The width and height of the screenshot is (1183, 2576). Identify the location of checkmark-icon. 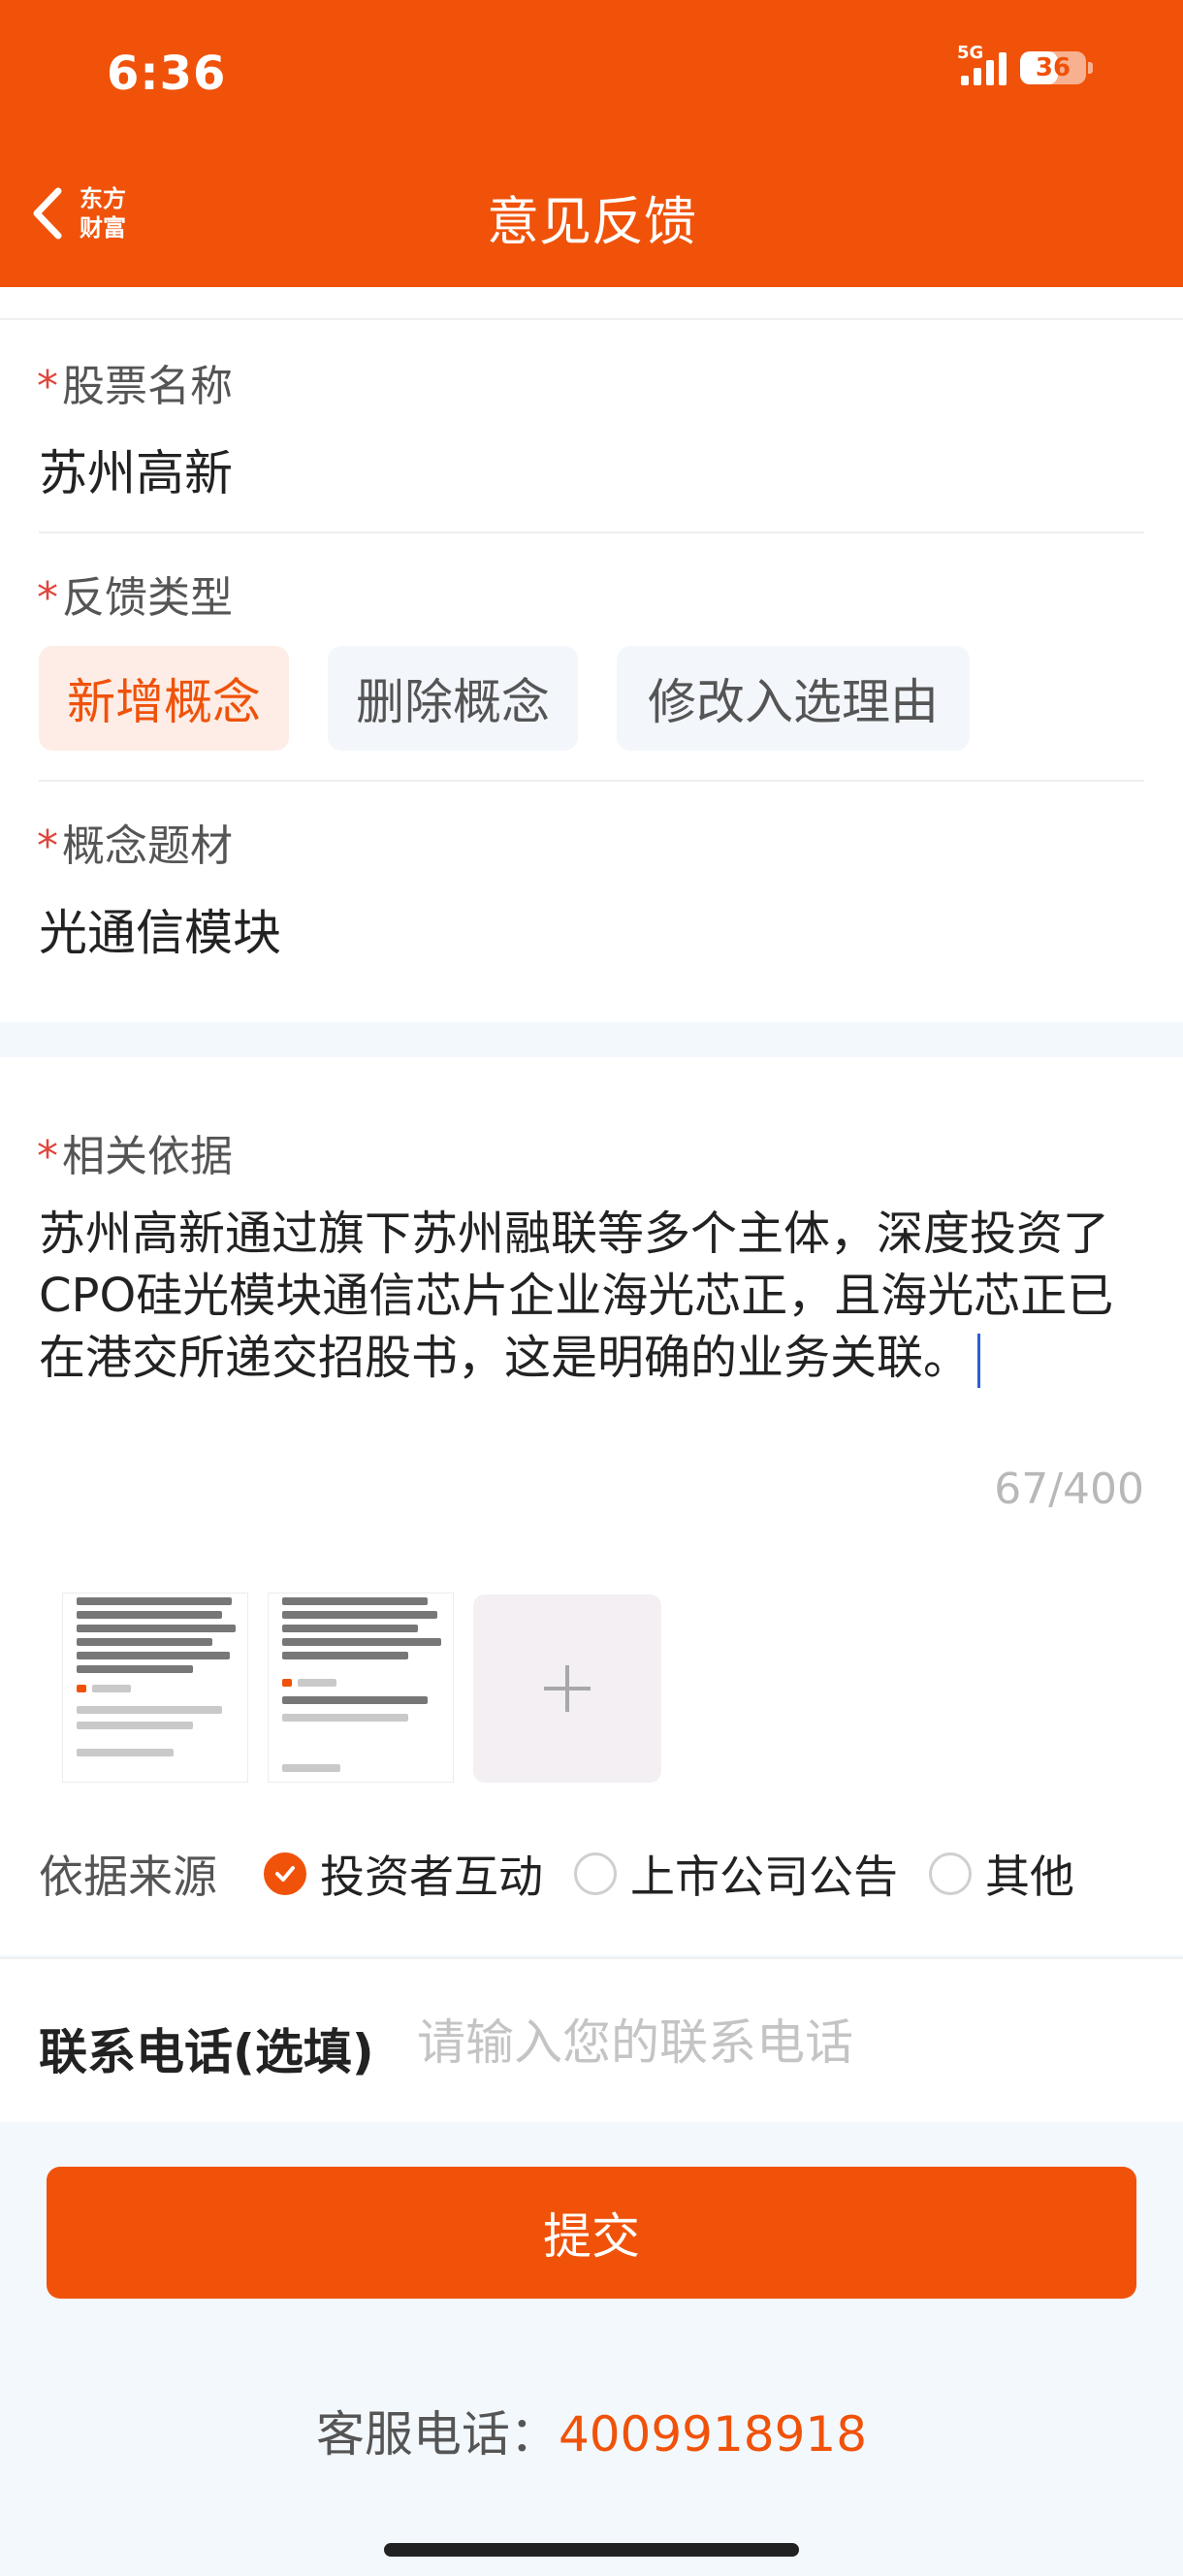
(285, 1873).